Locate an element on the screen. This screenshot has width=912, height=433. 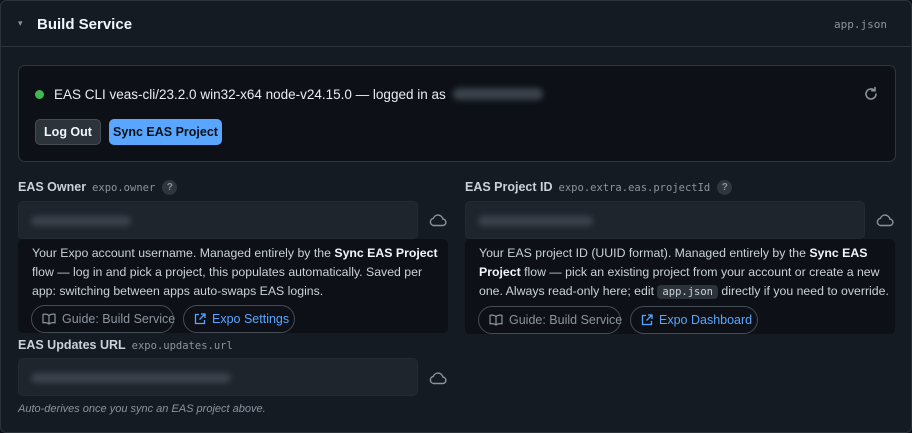
eas-owner-label: EAS Owner expo.owner? is located at coordinates (98, 187).